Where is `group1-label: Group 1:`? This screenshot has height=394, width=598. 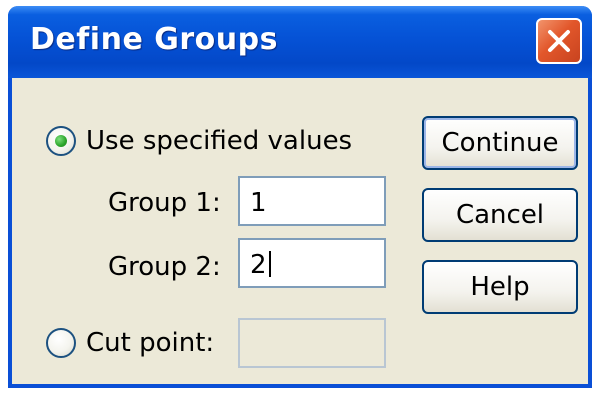
group1-label: Group 1: is located at coordinates (164, 203).